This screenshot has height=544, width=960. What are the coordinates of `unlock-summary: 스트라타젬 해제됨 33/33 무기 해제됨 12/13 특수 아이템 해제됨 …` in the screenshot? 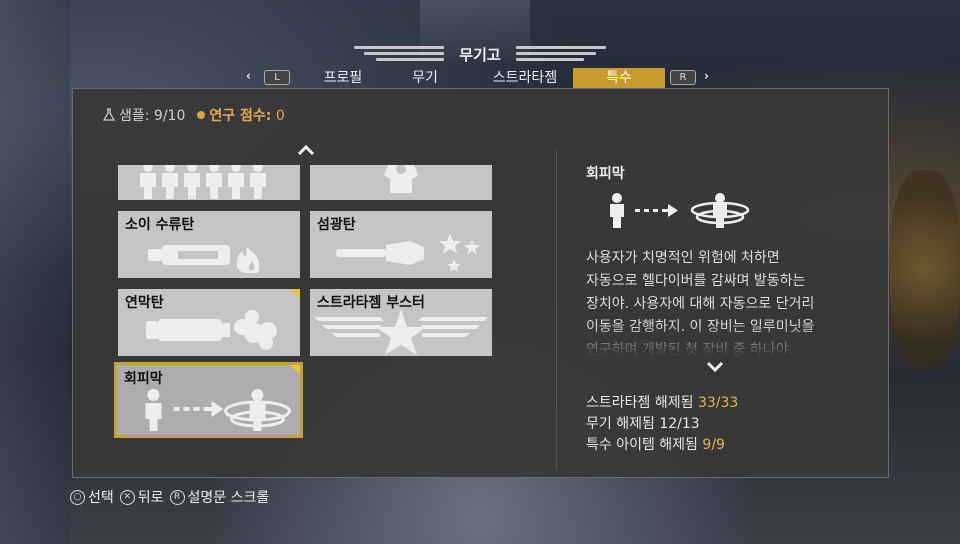 It's located at (662, 424).